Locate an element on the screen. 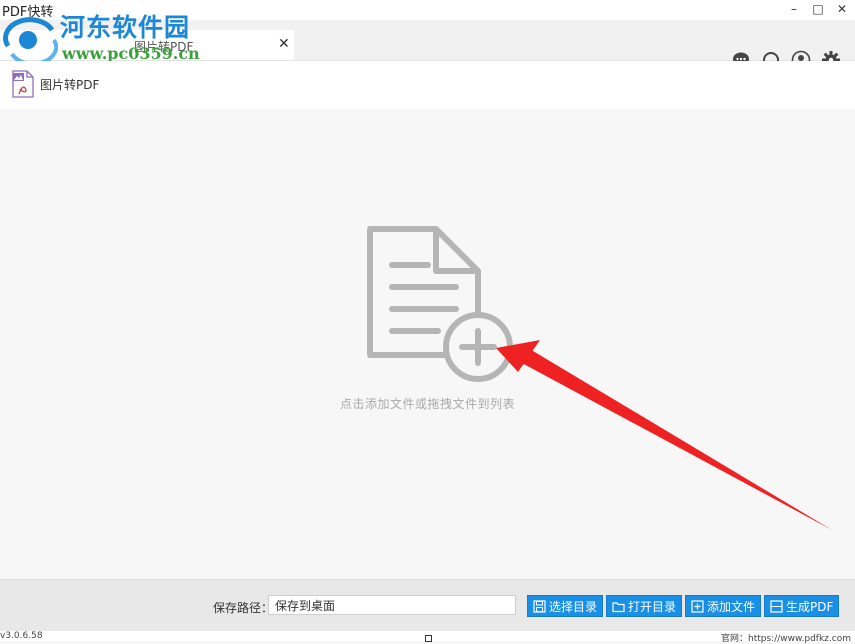  add-document-icon is located at coordinates (439, 303).